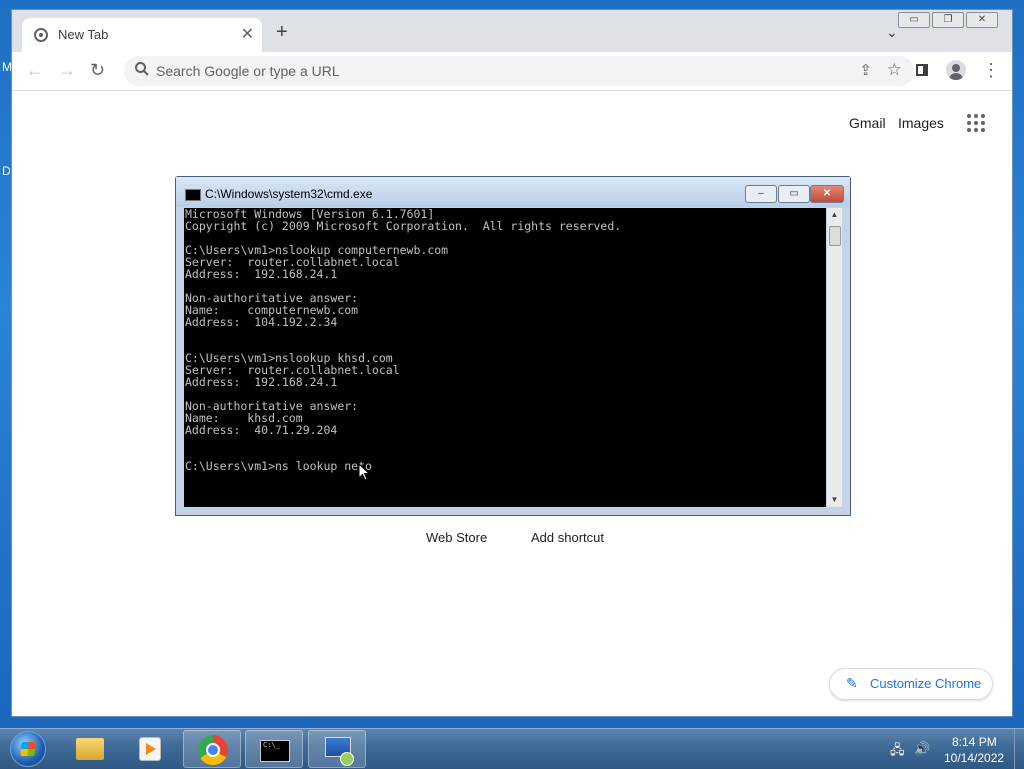 This screenshot has height=769, width=1024. Describe the element at coordinates (364, 472) in the screenshot. I see `mouse-cursor-icon` at that location.